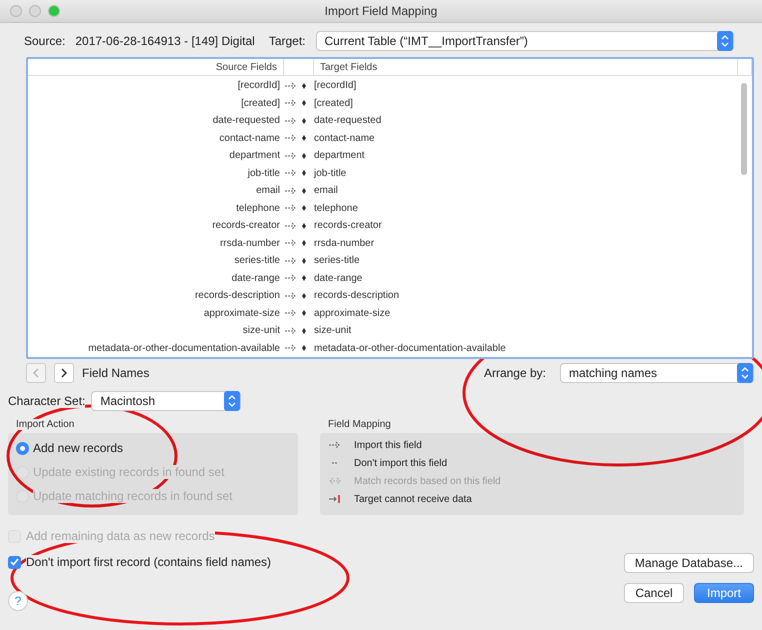  What do you see at coordinates (45, 41) in the screenshot?
I see `source-label: Source:` at bounding box center [45, 41].